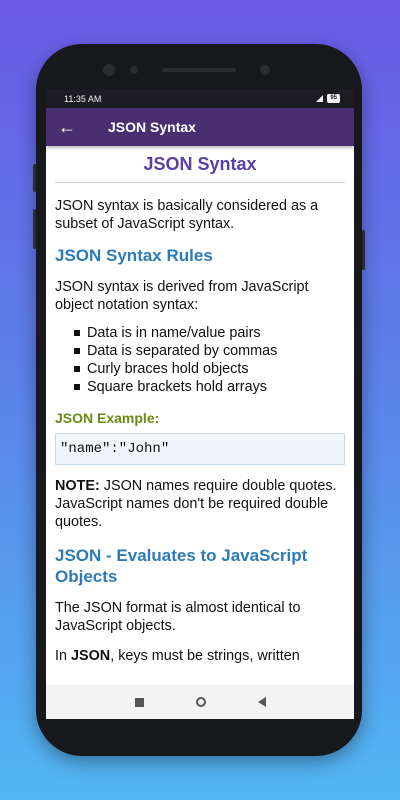 The height and width of the screenshot is (800, 400). What do you see at coordinates (209, 387) in the screenshot?
I see `list-item: Square brackets hold arrays` at bounding box center [209, 387].